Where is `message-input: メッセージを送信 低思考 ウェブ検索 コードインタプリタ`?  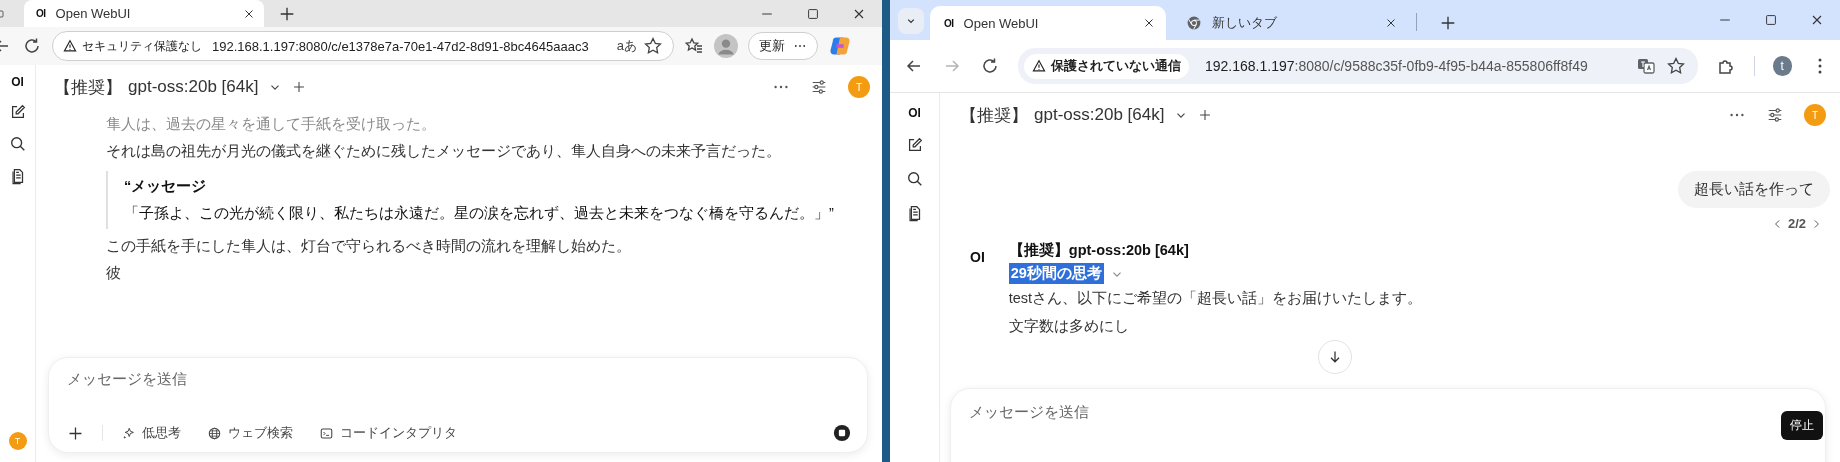 message-input: メッセージを送信 低思考 ウェブ検索 コードインタプリタ is located at coordinates (458, 405).